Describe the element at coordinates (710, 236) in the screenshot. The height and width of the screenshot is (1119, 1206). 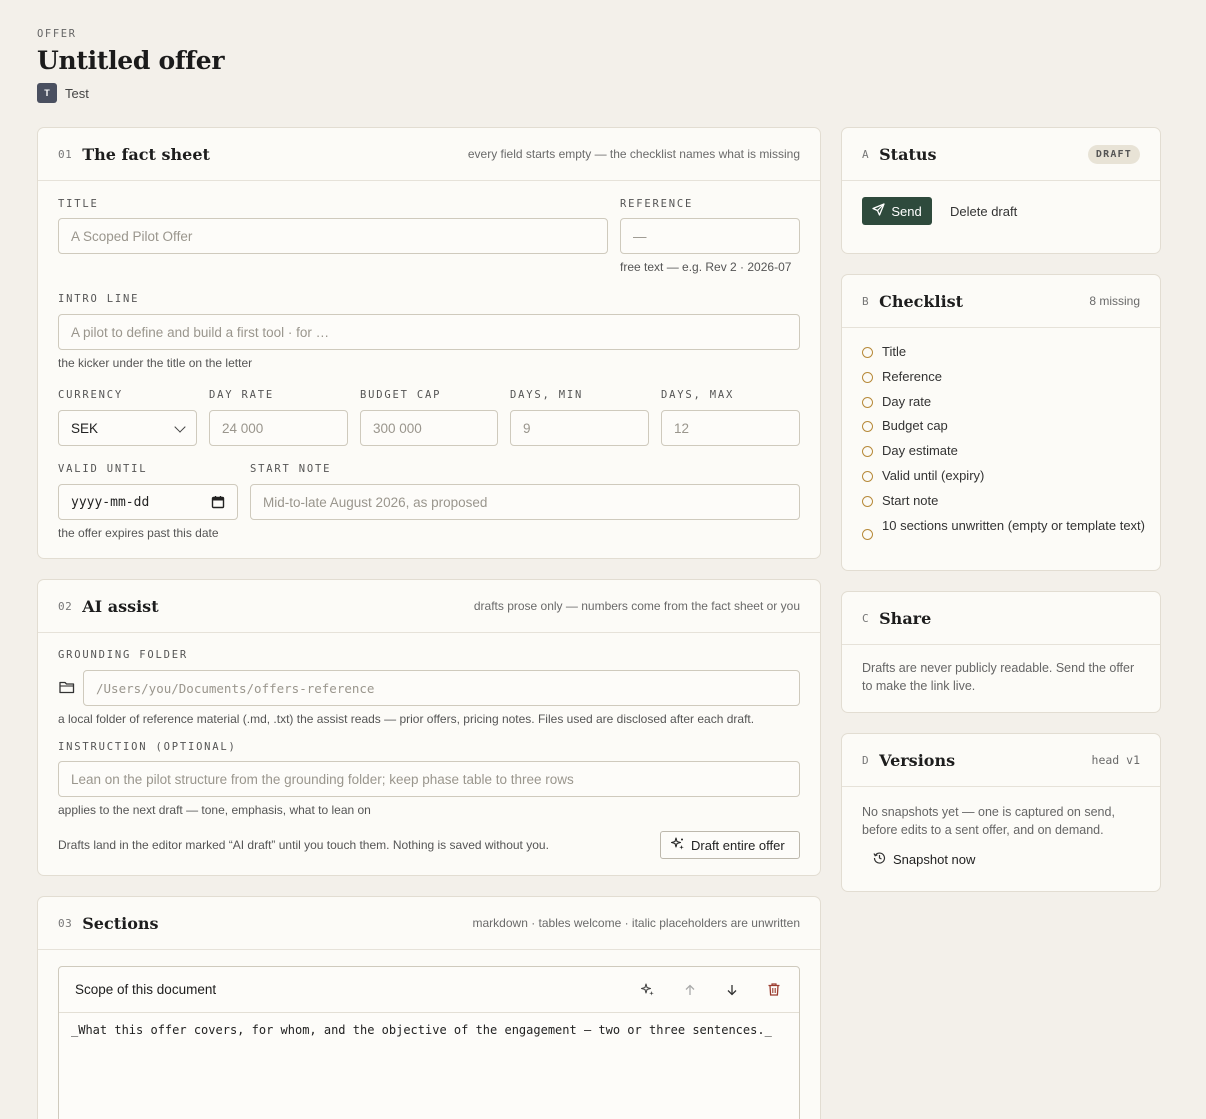
I see `reference-input: —` at that location.